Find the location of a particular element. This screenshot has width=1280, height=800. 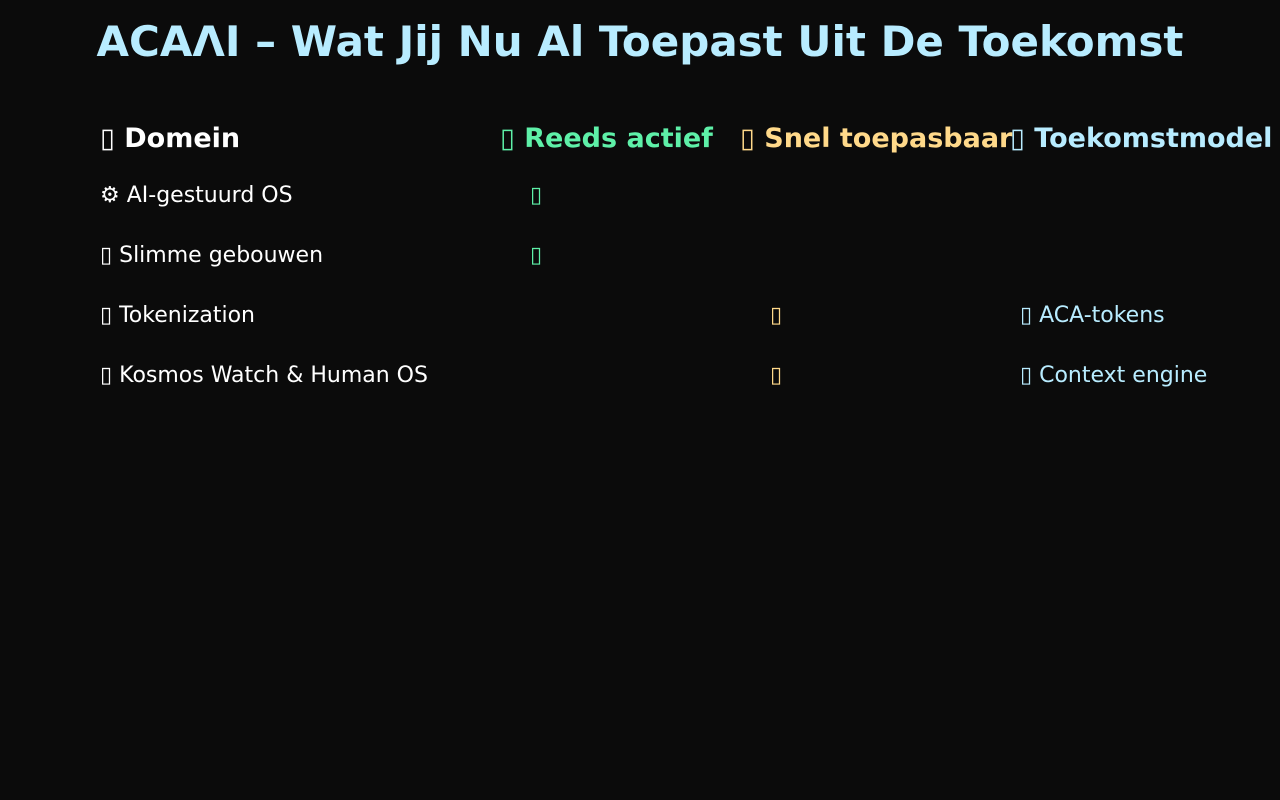

soon-header-icon: ▯ is located at coordinates (747, 138).